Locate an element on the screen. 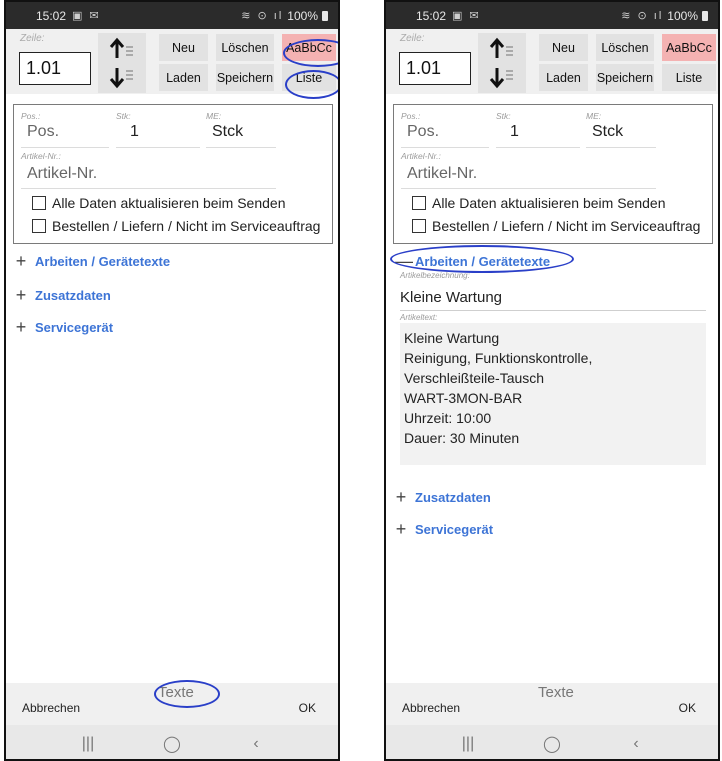  signal-icon: ≋ ⊙ ıl is located at coordinates (262, 16).